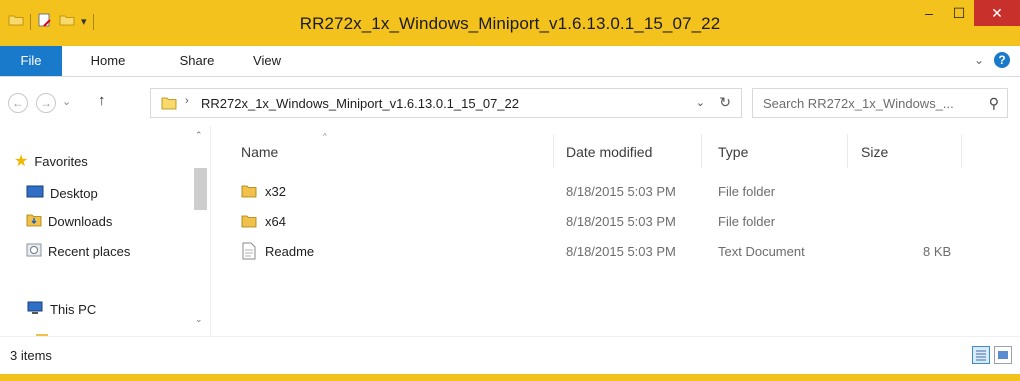 The height and width of the screenshot is (381, 1020). What do you see at coordinates (510, 355) in the screenshot?
I see `status-bar: 3 items` at bounding box center [510, 355].